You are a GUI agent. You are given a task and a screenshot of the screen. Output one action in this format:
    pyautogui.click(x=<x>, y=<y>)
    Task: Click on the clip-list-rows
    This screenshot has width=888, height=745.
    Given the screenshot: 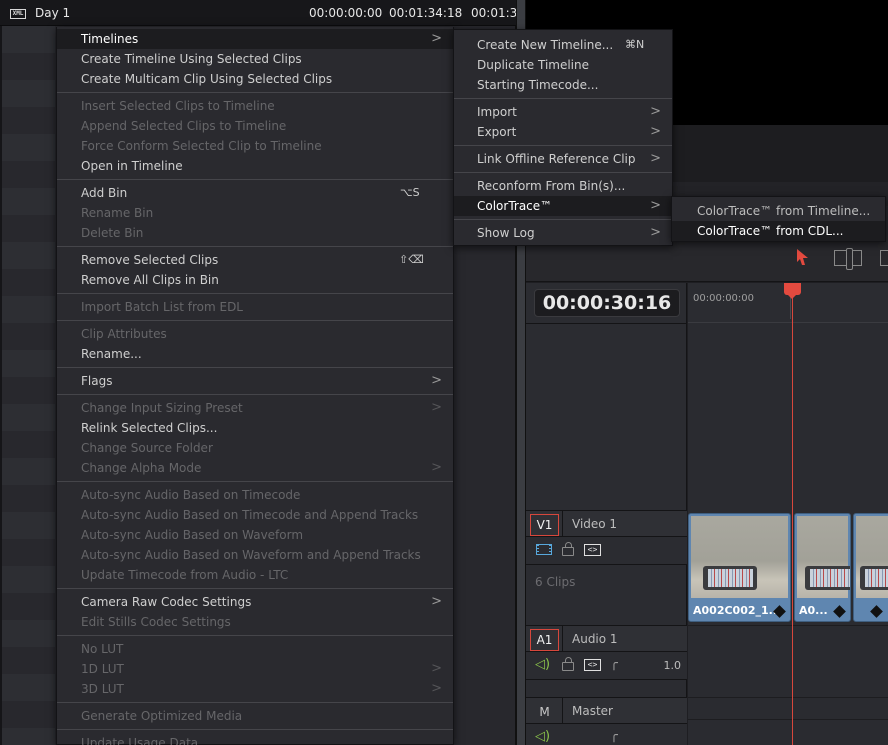 What is the action you would take?
    pyautogui.click(x=28, y=385)
    